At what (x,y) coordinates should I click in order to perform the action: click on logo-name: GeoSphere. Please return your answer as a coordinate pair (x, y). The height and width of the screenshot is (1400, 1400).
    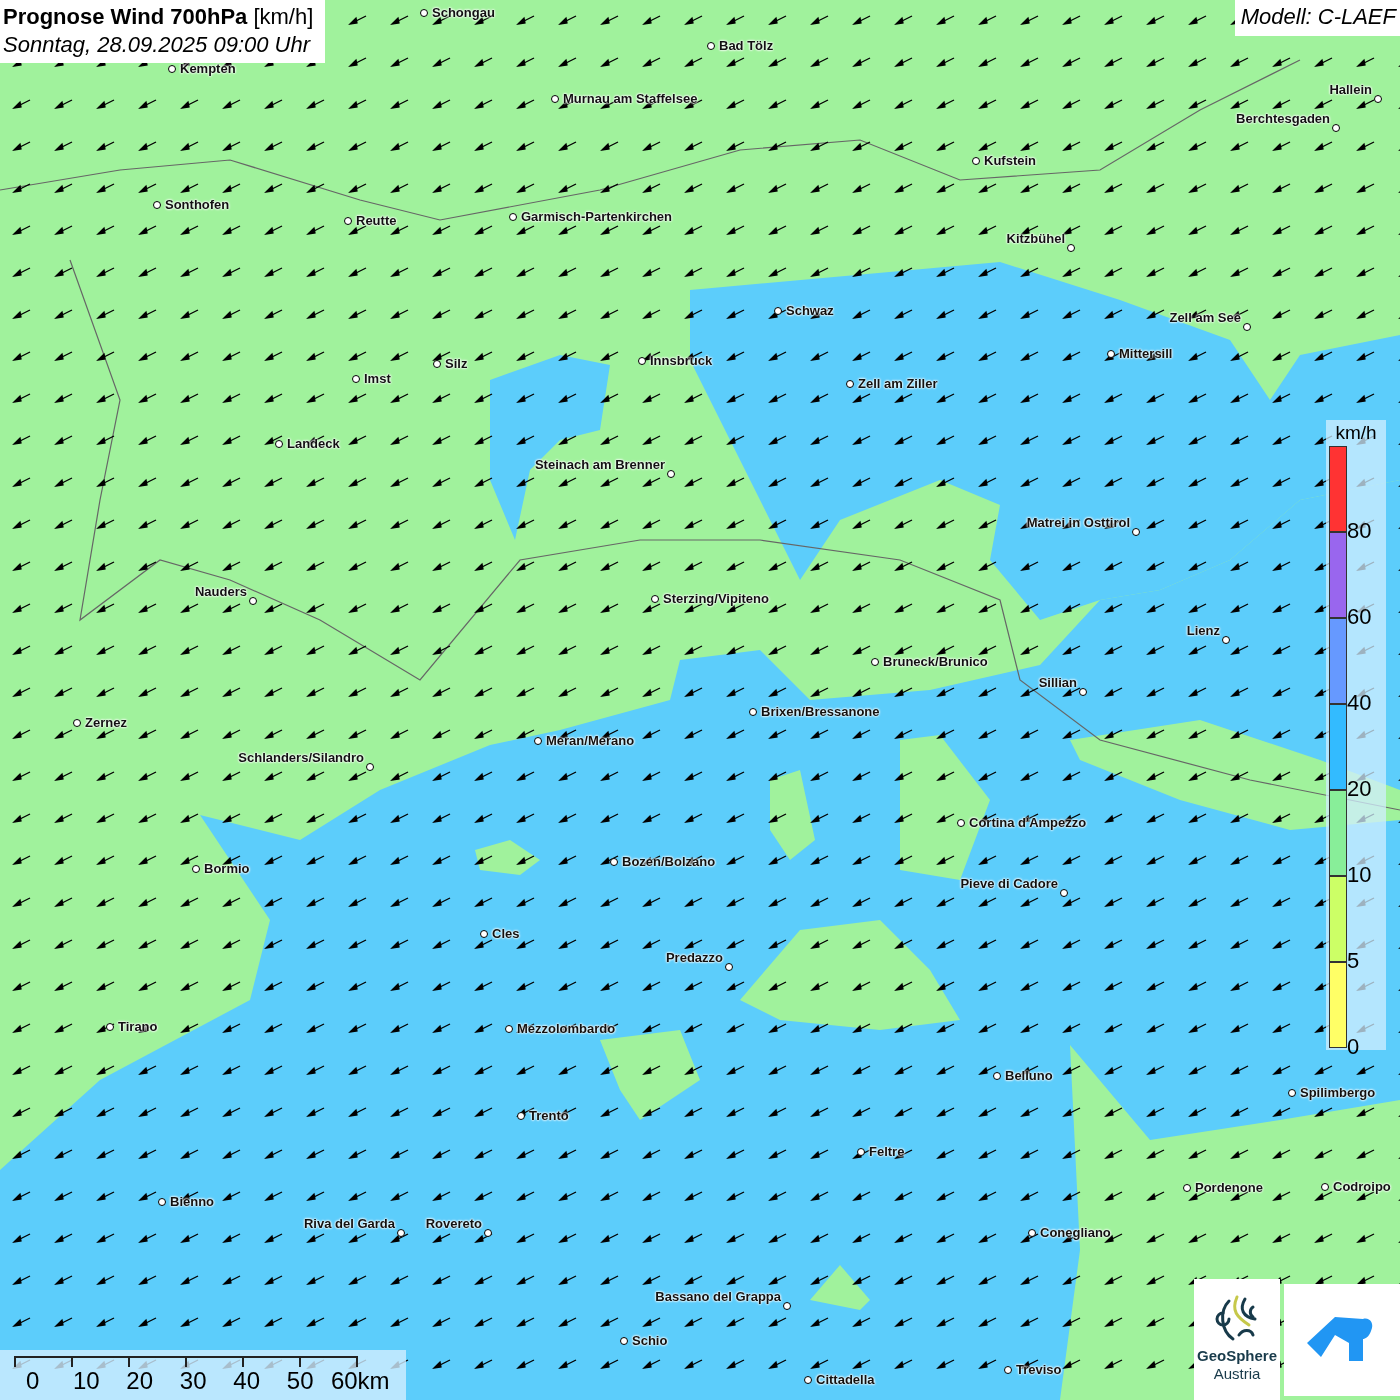
    Looking at the image, I should click on (1237, 1356).